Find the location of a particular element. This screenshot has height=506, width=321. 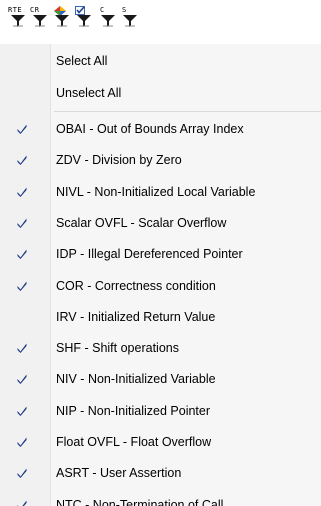

check-menu-item-label: IRV - Initialized Return Value is located at coordinates (136, 316).